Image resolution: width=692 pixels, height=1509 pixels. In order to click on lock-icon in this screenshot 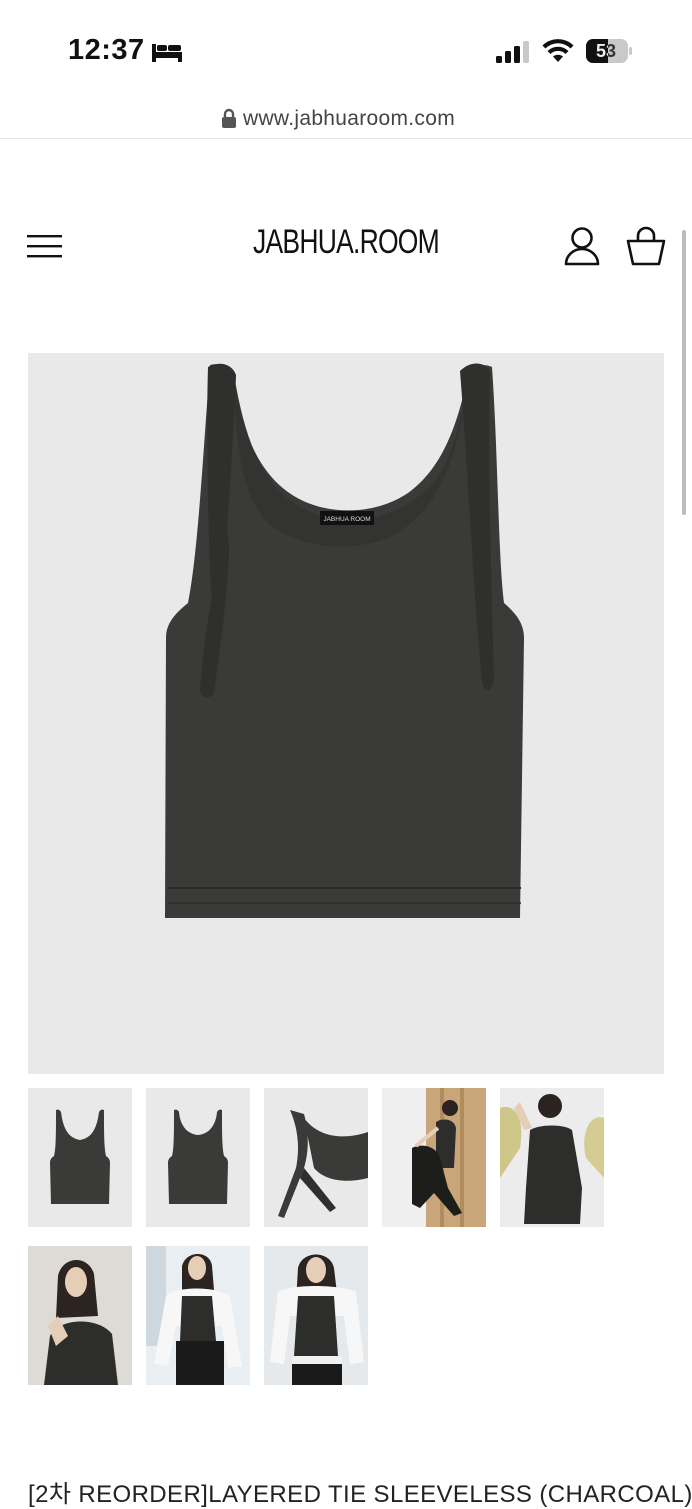, I will do `click(229, 118)`.